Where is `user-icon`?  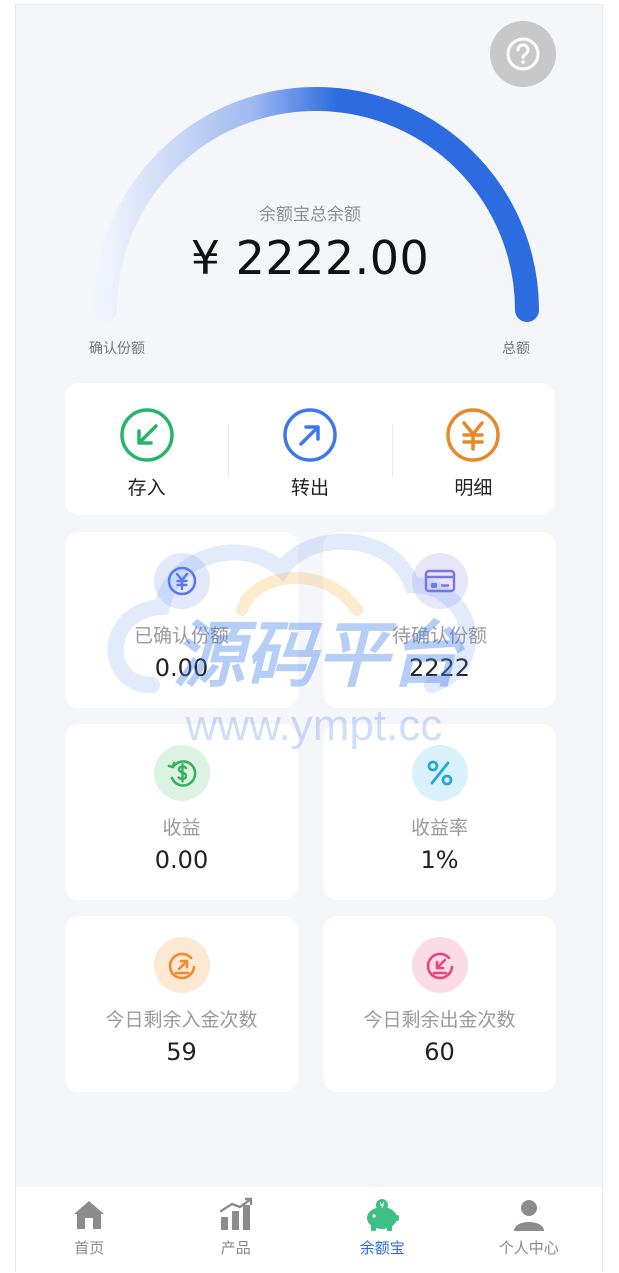 user-icon is located at coordinates (528, 1215).